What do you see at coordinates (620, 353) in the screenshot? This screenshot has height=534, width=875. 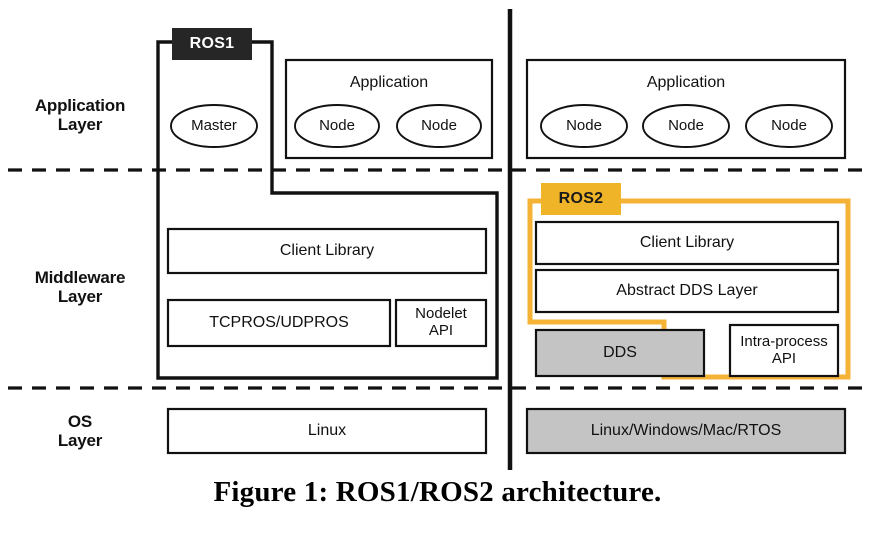 I see `ros2-dds-box` at bounding box center [620, 353].